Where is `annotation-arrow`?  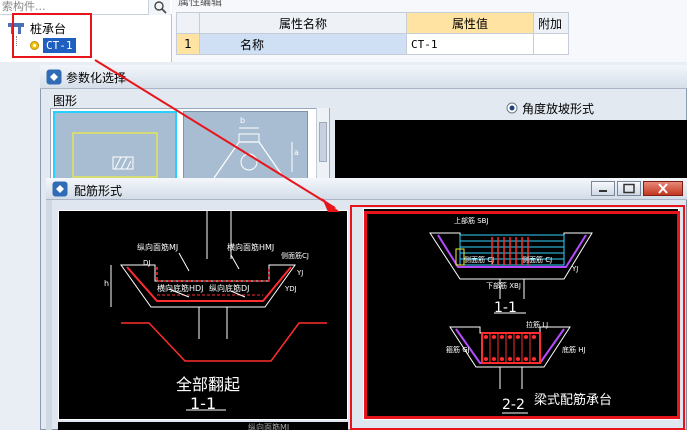
annotation-arrow is located at coordinates (217, 135).